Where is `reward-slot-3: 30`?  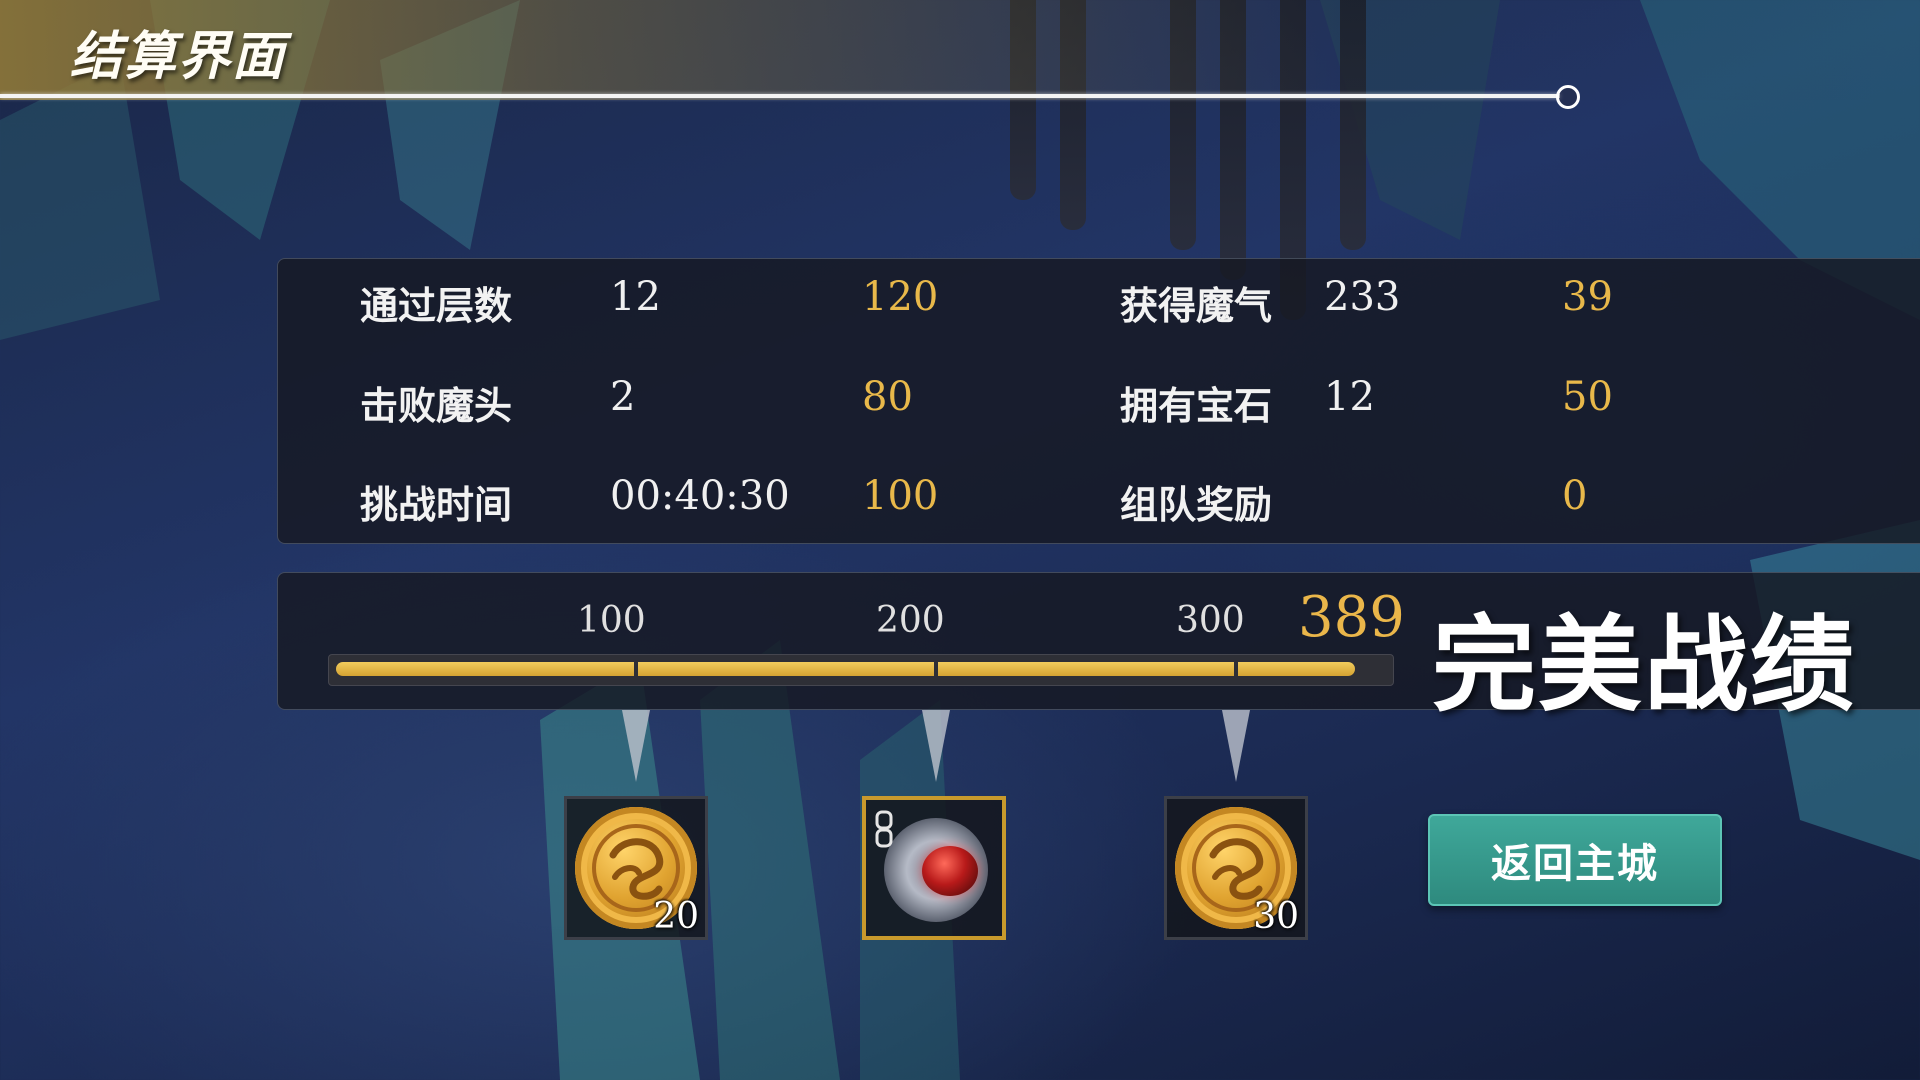 reward-slot-3: 30 is located at coordinates (1236, 868).